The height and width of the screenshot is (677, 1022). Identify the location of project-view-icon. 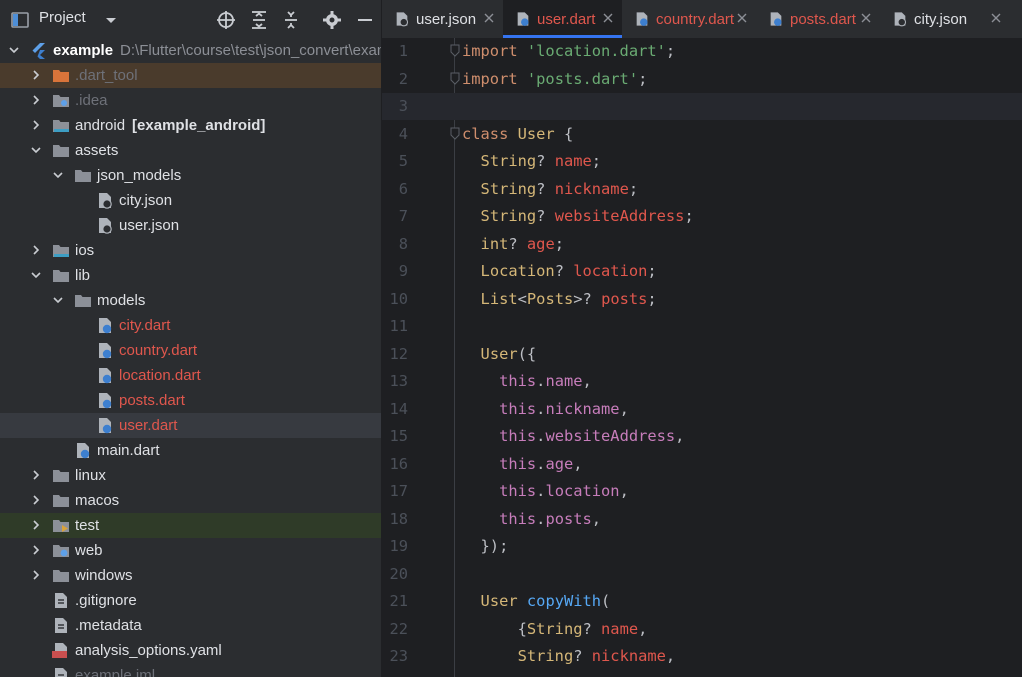
(20, 20).